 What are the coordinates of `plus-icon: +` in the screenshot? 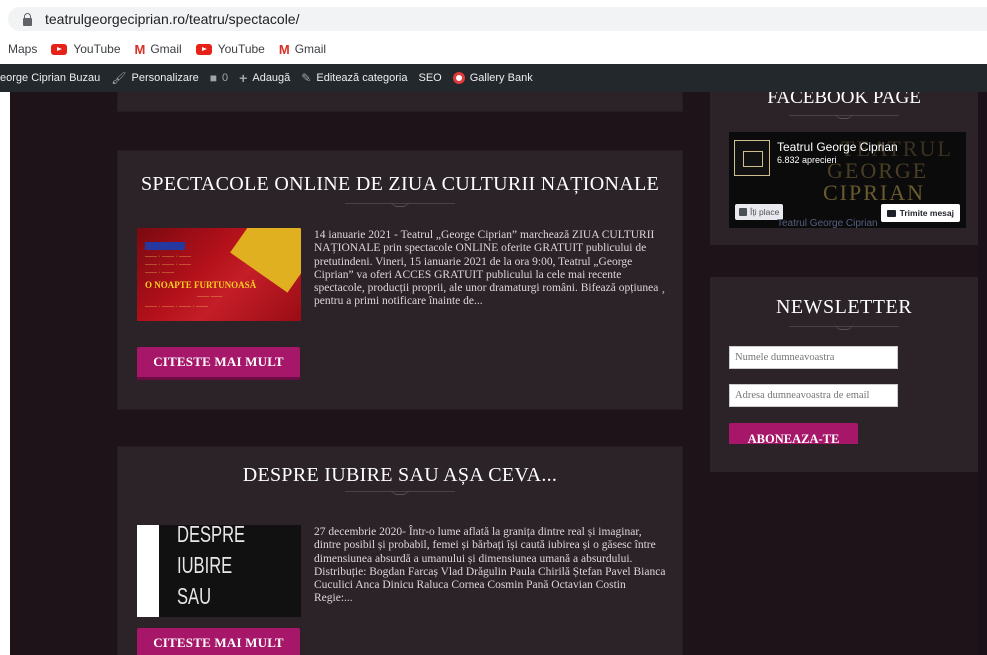 It's located at (243, 78).